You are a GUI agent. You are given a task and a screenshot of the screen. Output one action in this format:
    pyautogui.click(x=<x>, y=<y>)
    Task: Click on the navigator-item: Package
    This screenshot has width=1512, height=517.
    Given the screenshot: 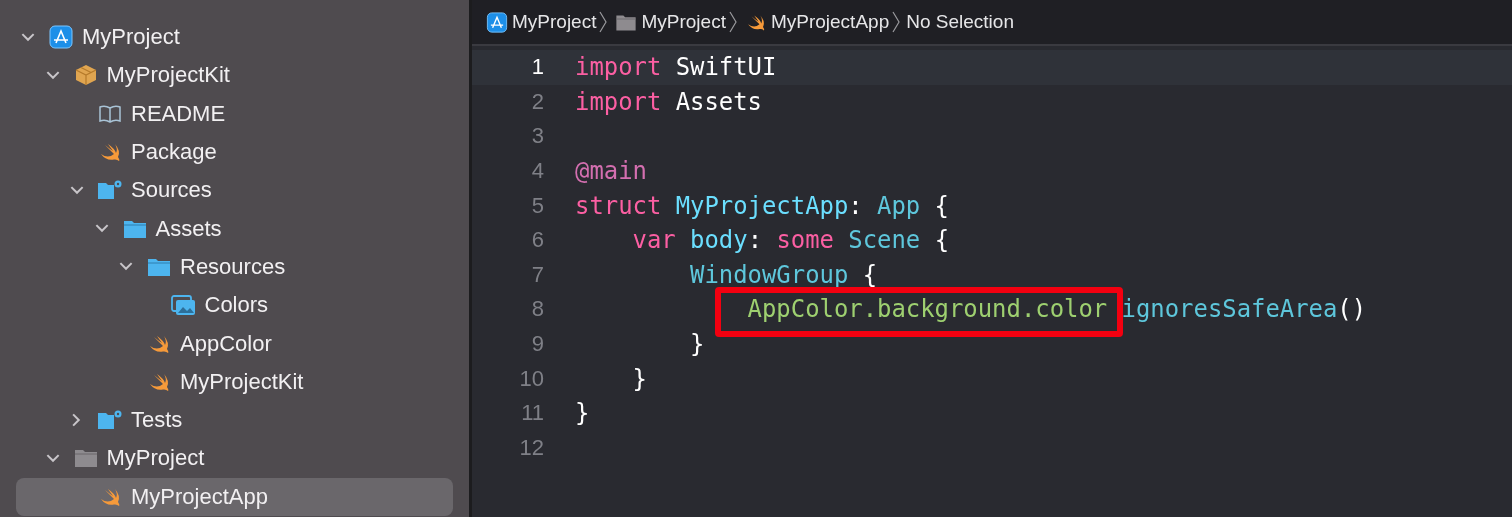 What is the action you would take?
    pyautogui.click(x=234, y=152)
    